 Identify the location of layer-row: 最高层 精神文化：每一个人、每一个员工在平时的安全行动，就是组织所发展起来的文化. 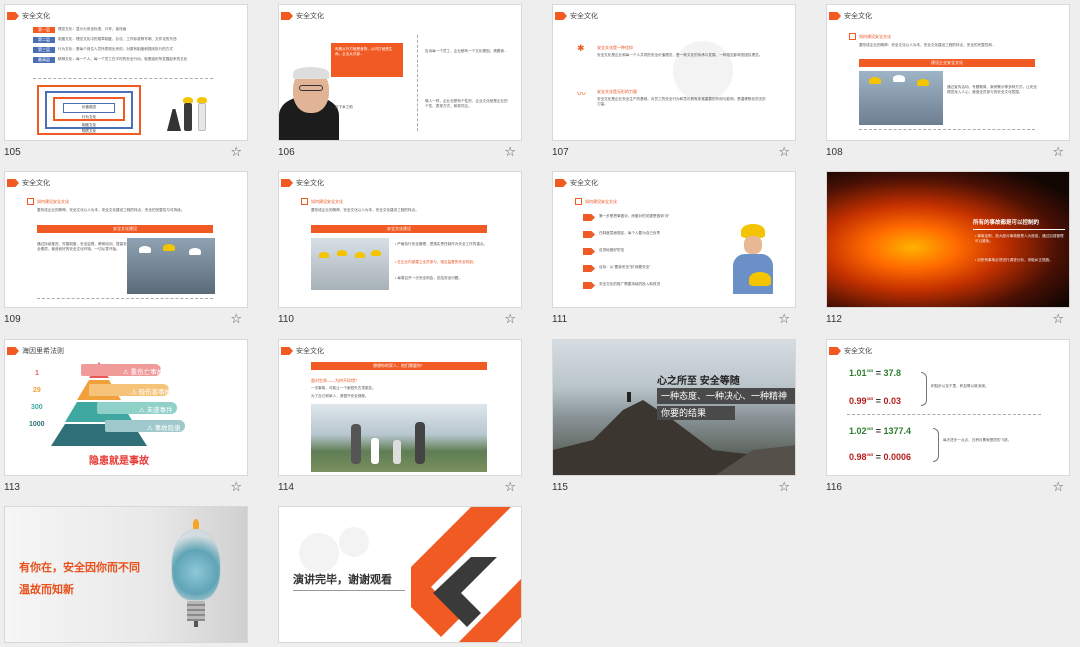
(122, 60).